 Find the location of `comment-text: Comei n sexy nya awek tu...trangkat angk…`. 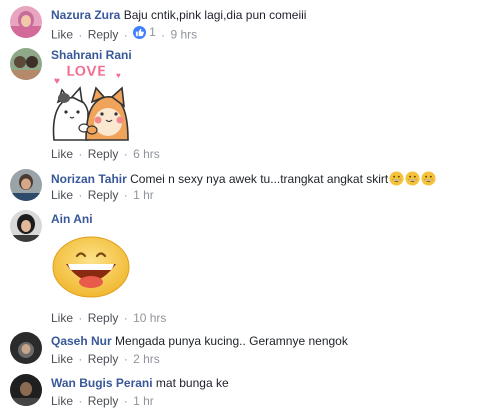

comment-text: Comei n sexy nya awek tu...trangkat angk… is located at coordinates (259, 179).